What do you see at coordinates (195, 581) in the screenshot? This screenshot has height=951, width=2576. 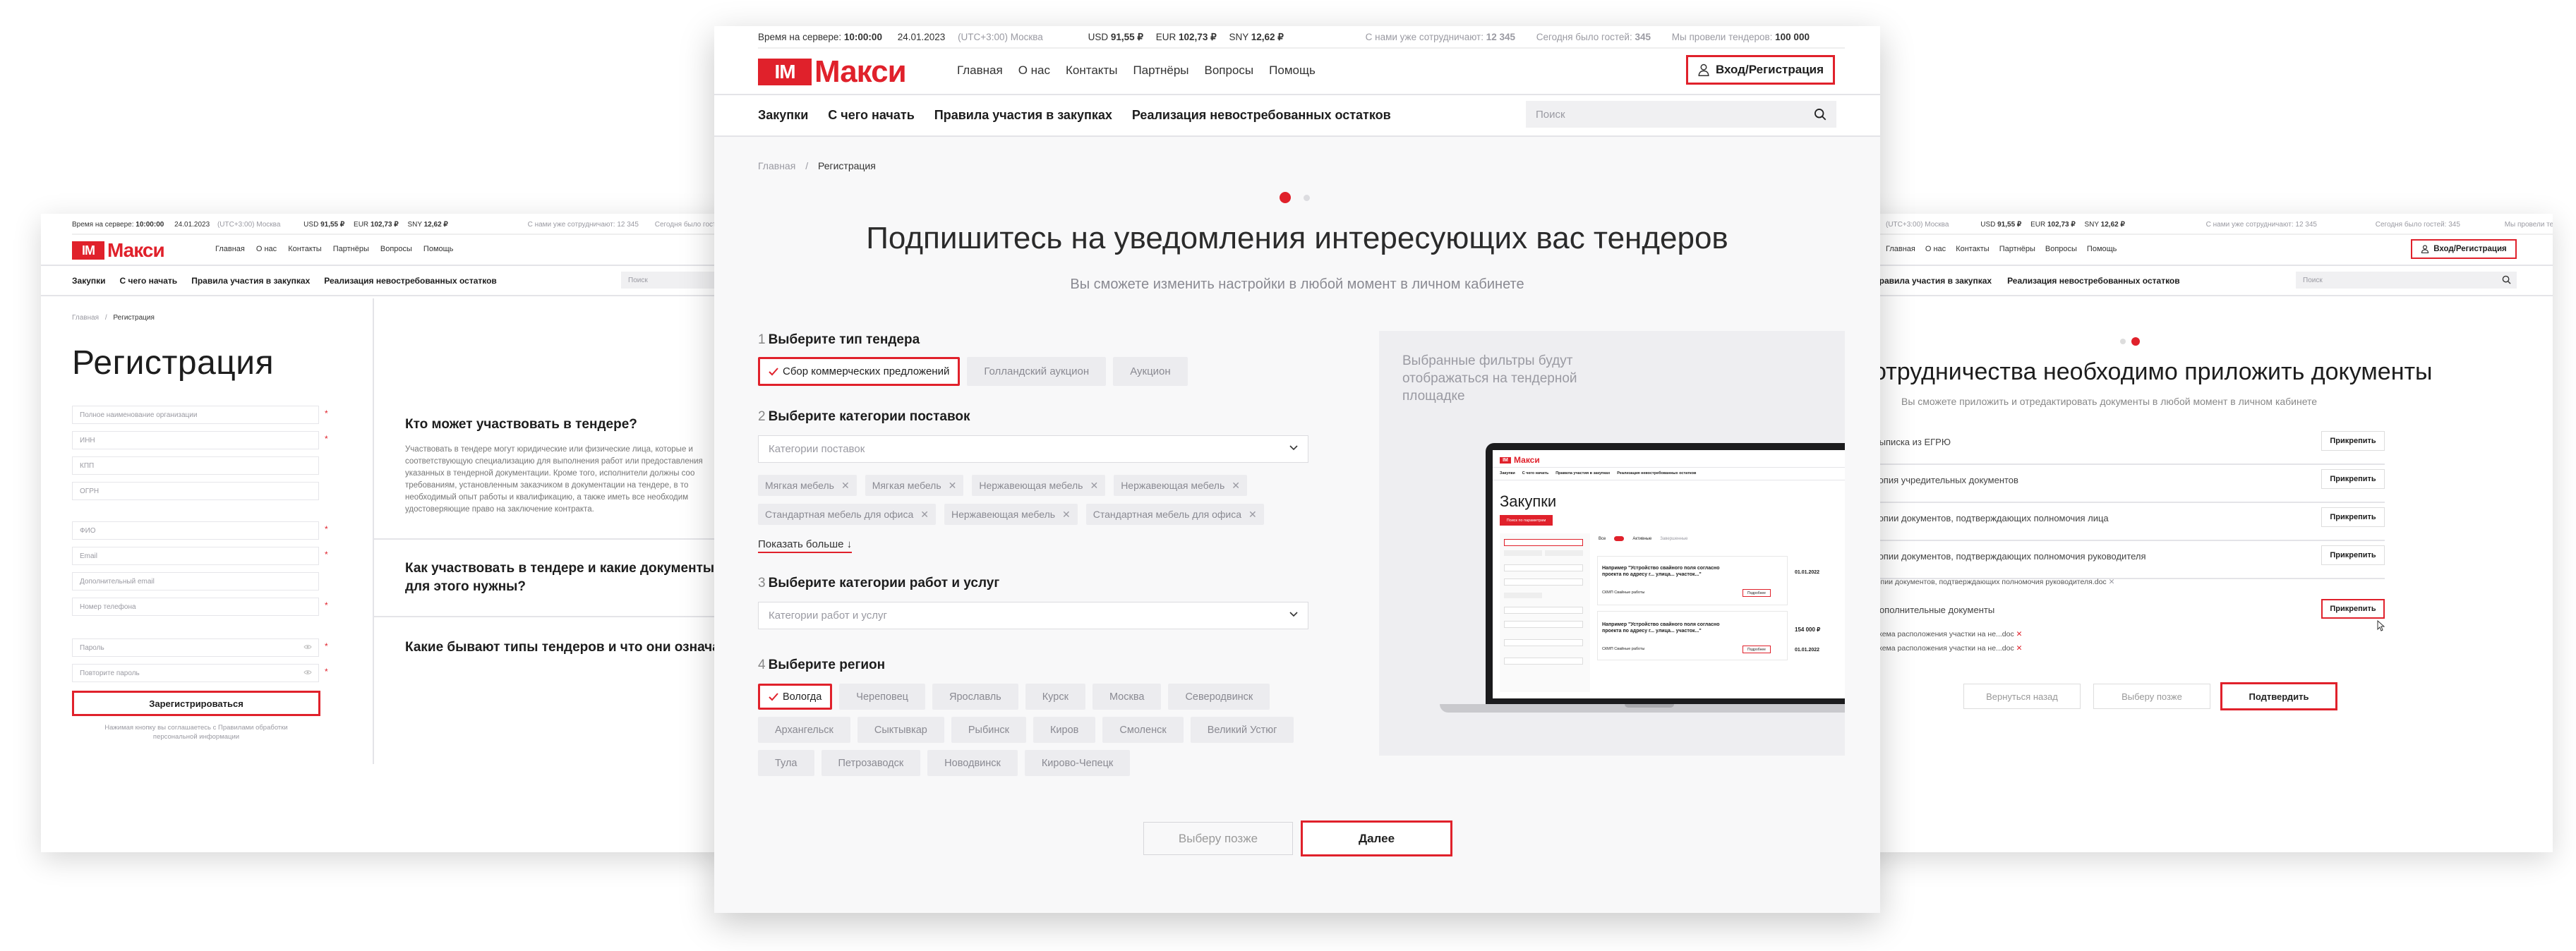 I see `extra-email-field: Дополнительный email` at bounding box center [195, 581].